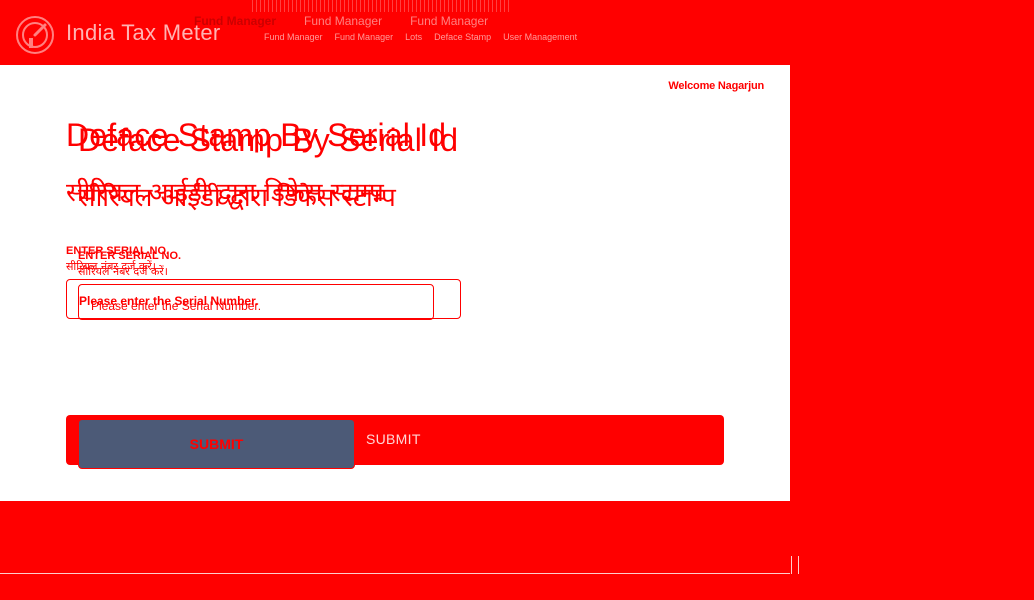 The width and height of the screenshot is (1034, 600). What do you see at coordinates (35, 35) in the screenshot?
I see `meter-logo-icon` at bounding box center [35, 35].